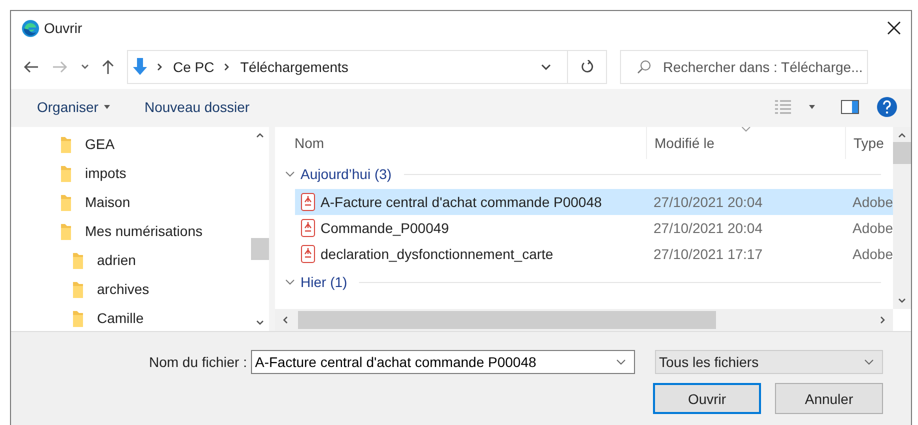  What do you see at coordinates (593, 228) in the screenshot?
I see `file-row: Commande_P00049 27/10/2021 20:04 Adobe` at bounding box center [593, 228].